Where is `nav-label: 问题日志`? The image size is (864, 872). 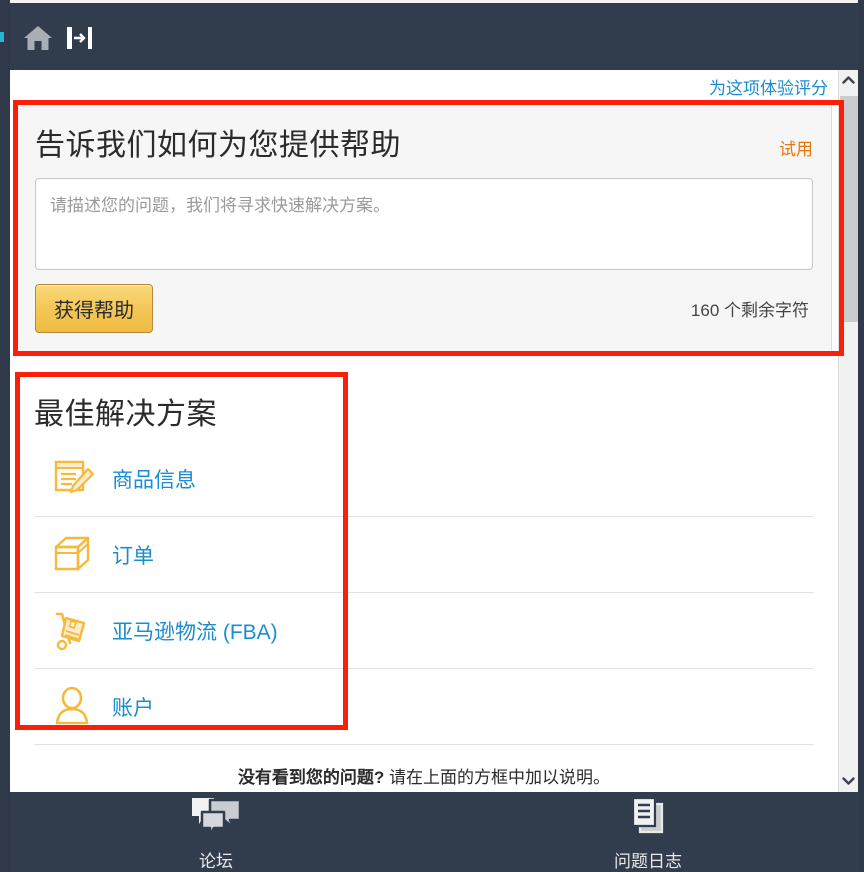
nav-label: 问题日志 is located at coordinates (648, 861).